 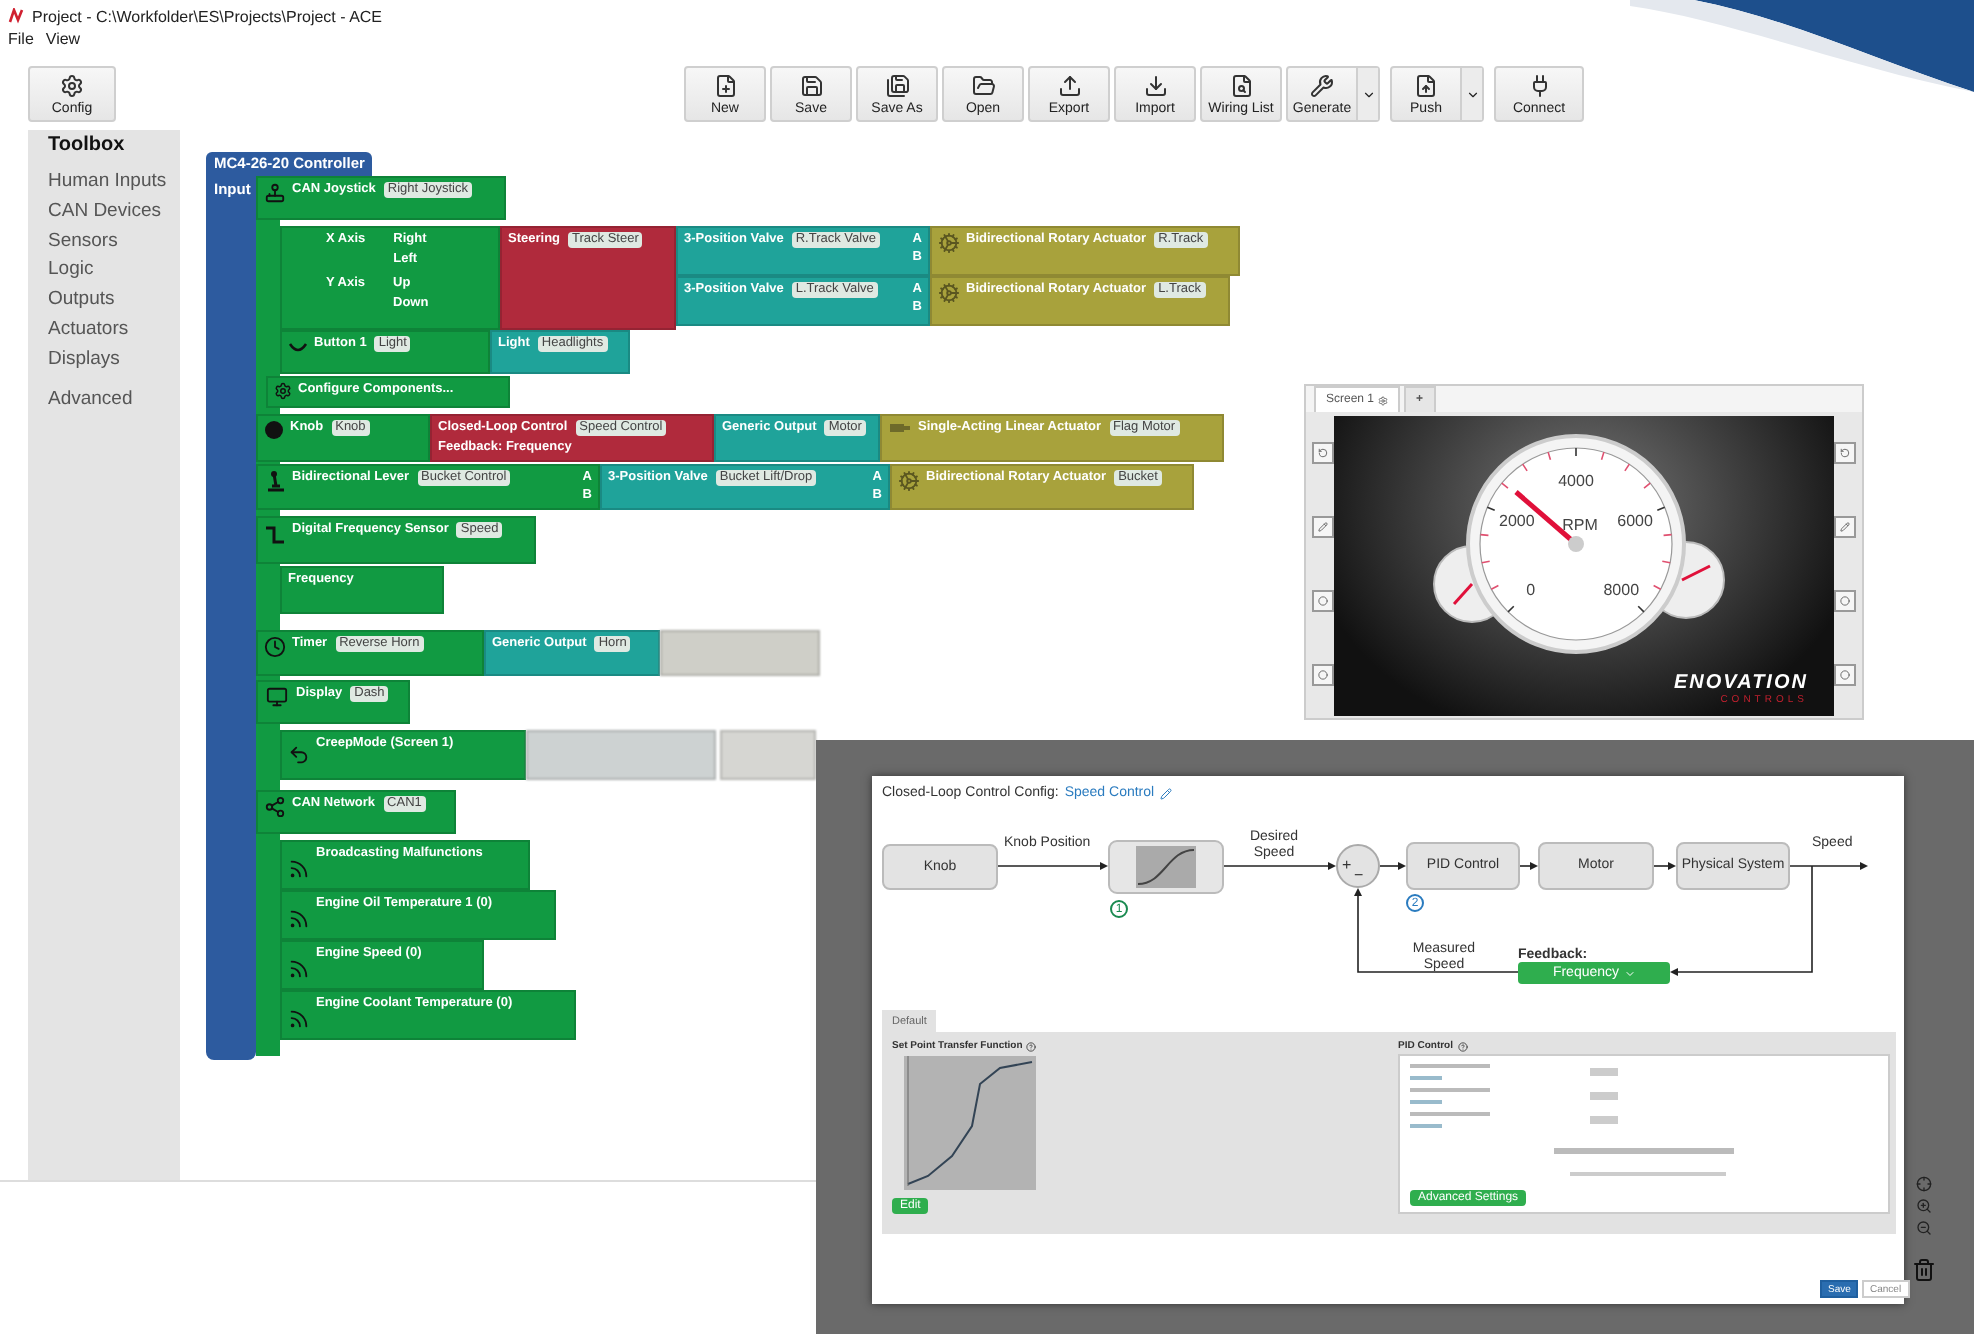 I want to click on back-arrow-icon, so click(x=299, y=755).